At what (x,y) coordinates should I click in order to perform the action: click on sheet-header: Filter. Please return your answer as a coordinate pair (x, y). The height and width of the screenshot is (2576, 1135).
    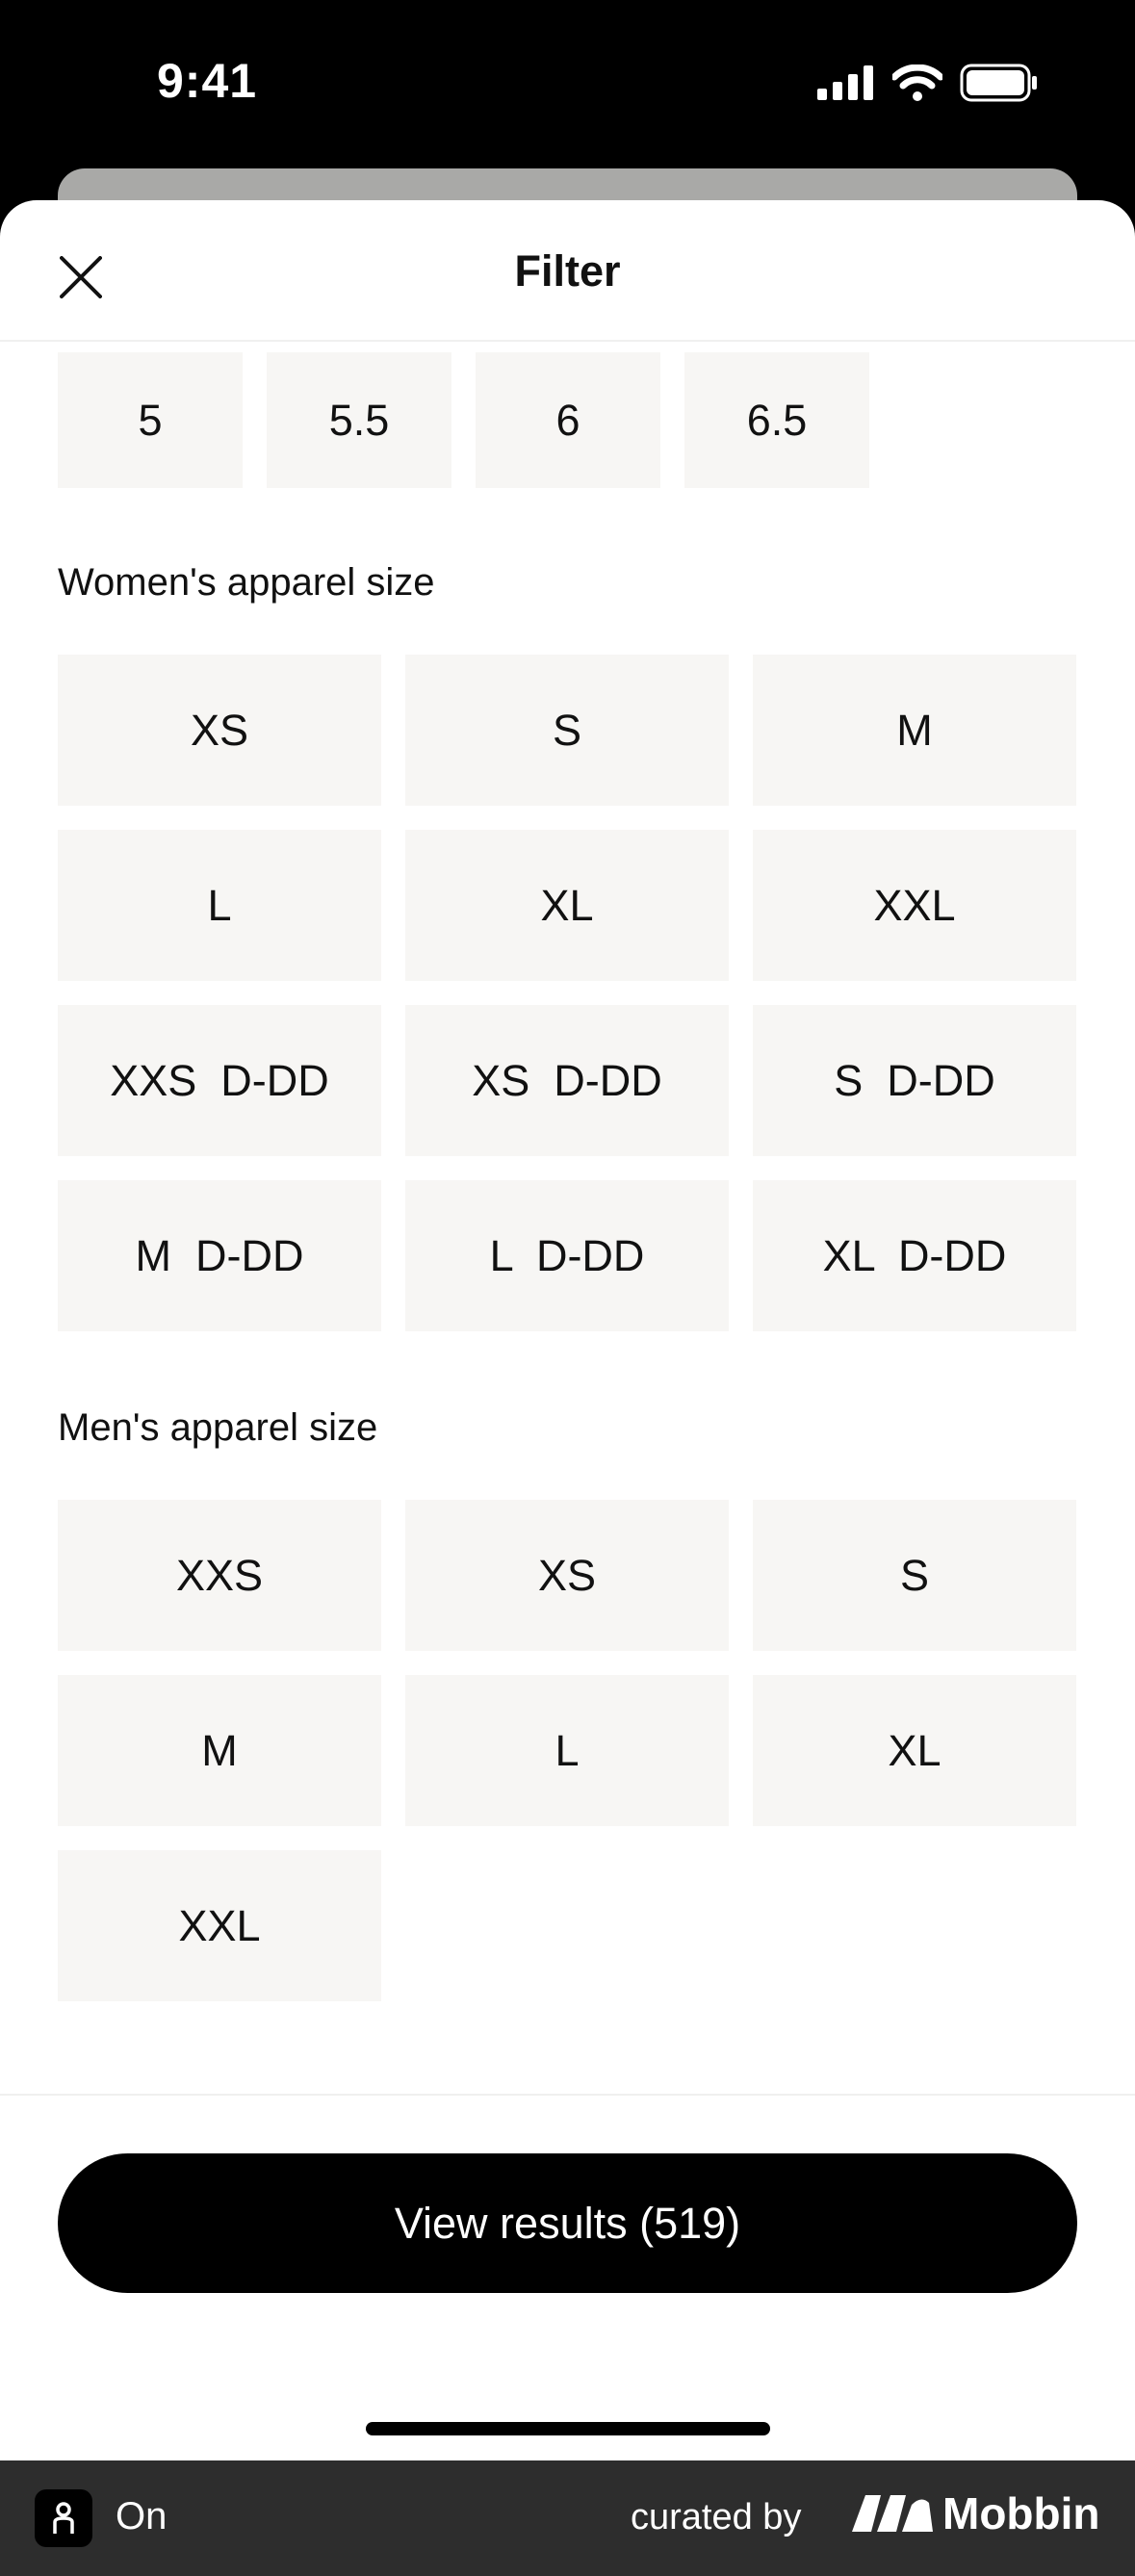
    Looking at the image, I should click on (567, 271).